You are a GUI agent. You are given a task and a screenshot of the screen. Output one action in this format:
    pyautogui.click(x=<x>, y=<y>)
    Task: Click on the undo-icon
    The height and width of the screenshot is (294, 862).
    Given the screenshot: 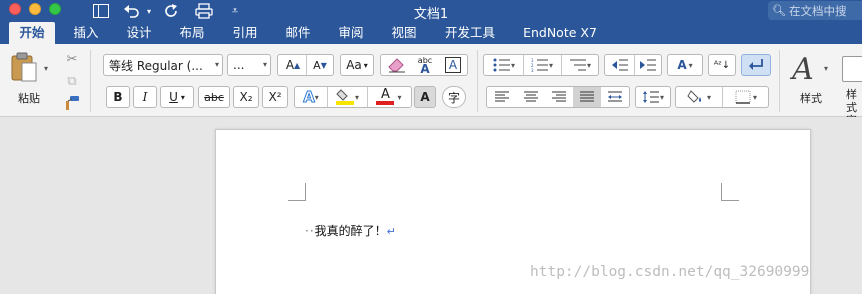 What is the action you would take?
    pyautogui.click(x=132, y=11)
    